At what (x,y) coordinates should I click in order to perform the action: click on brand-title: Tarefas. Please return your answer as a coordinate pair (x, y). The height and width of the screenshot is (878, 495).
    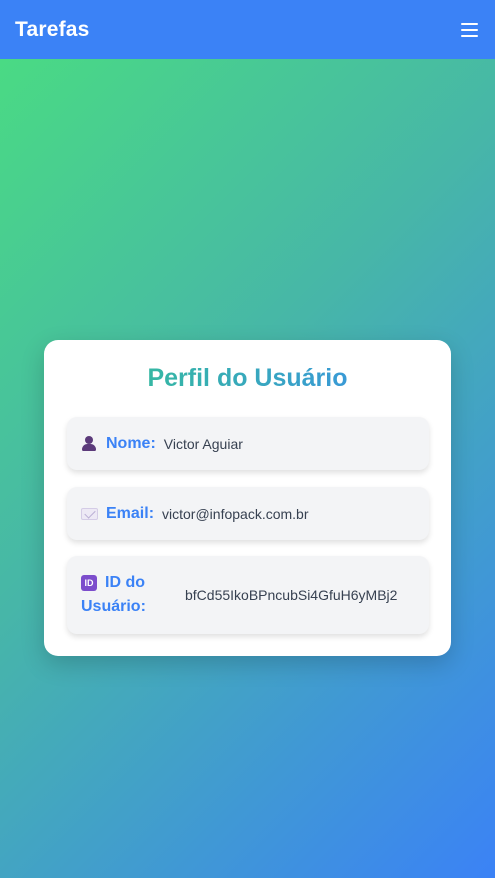
    Looking at the image, I should click on (52, 30).